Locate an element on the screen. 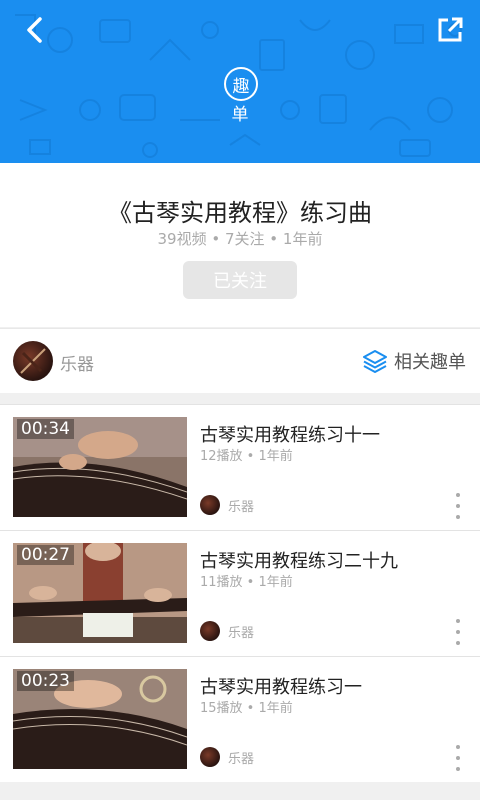  video-meta: 12播放 • 1年前 is located at coordinates (246, 456).